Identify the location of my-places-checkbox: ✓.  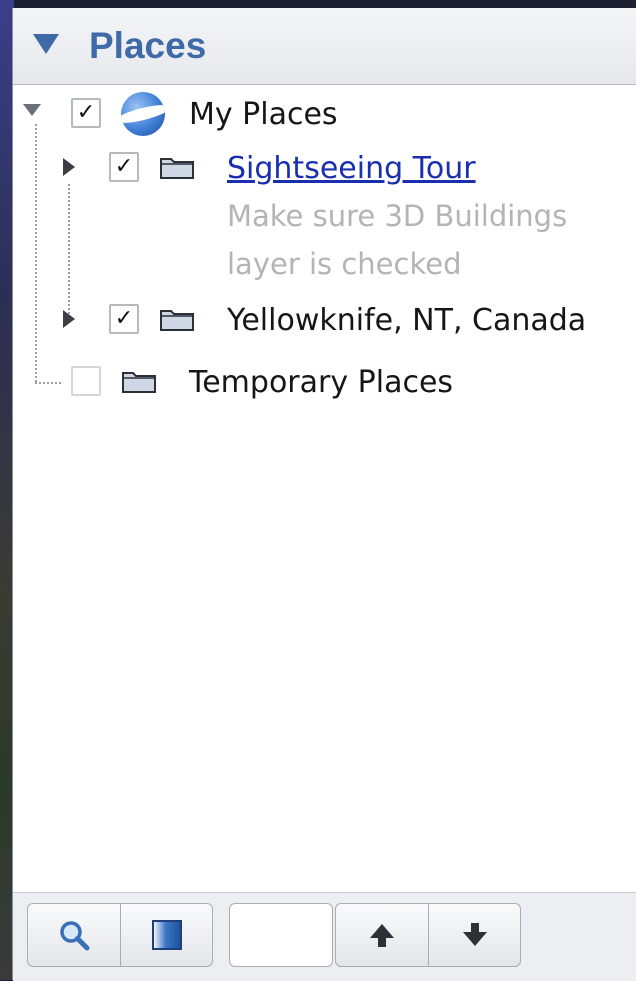
(86, 113).